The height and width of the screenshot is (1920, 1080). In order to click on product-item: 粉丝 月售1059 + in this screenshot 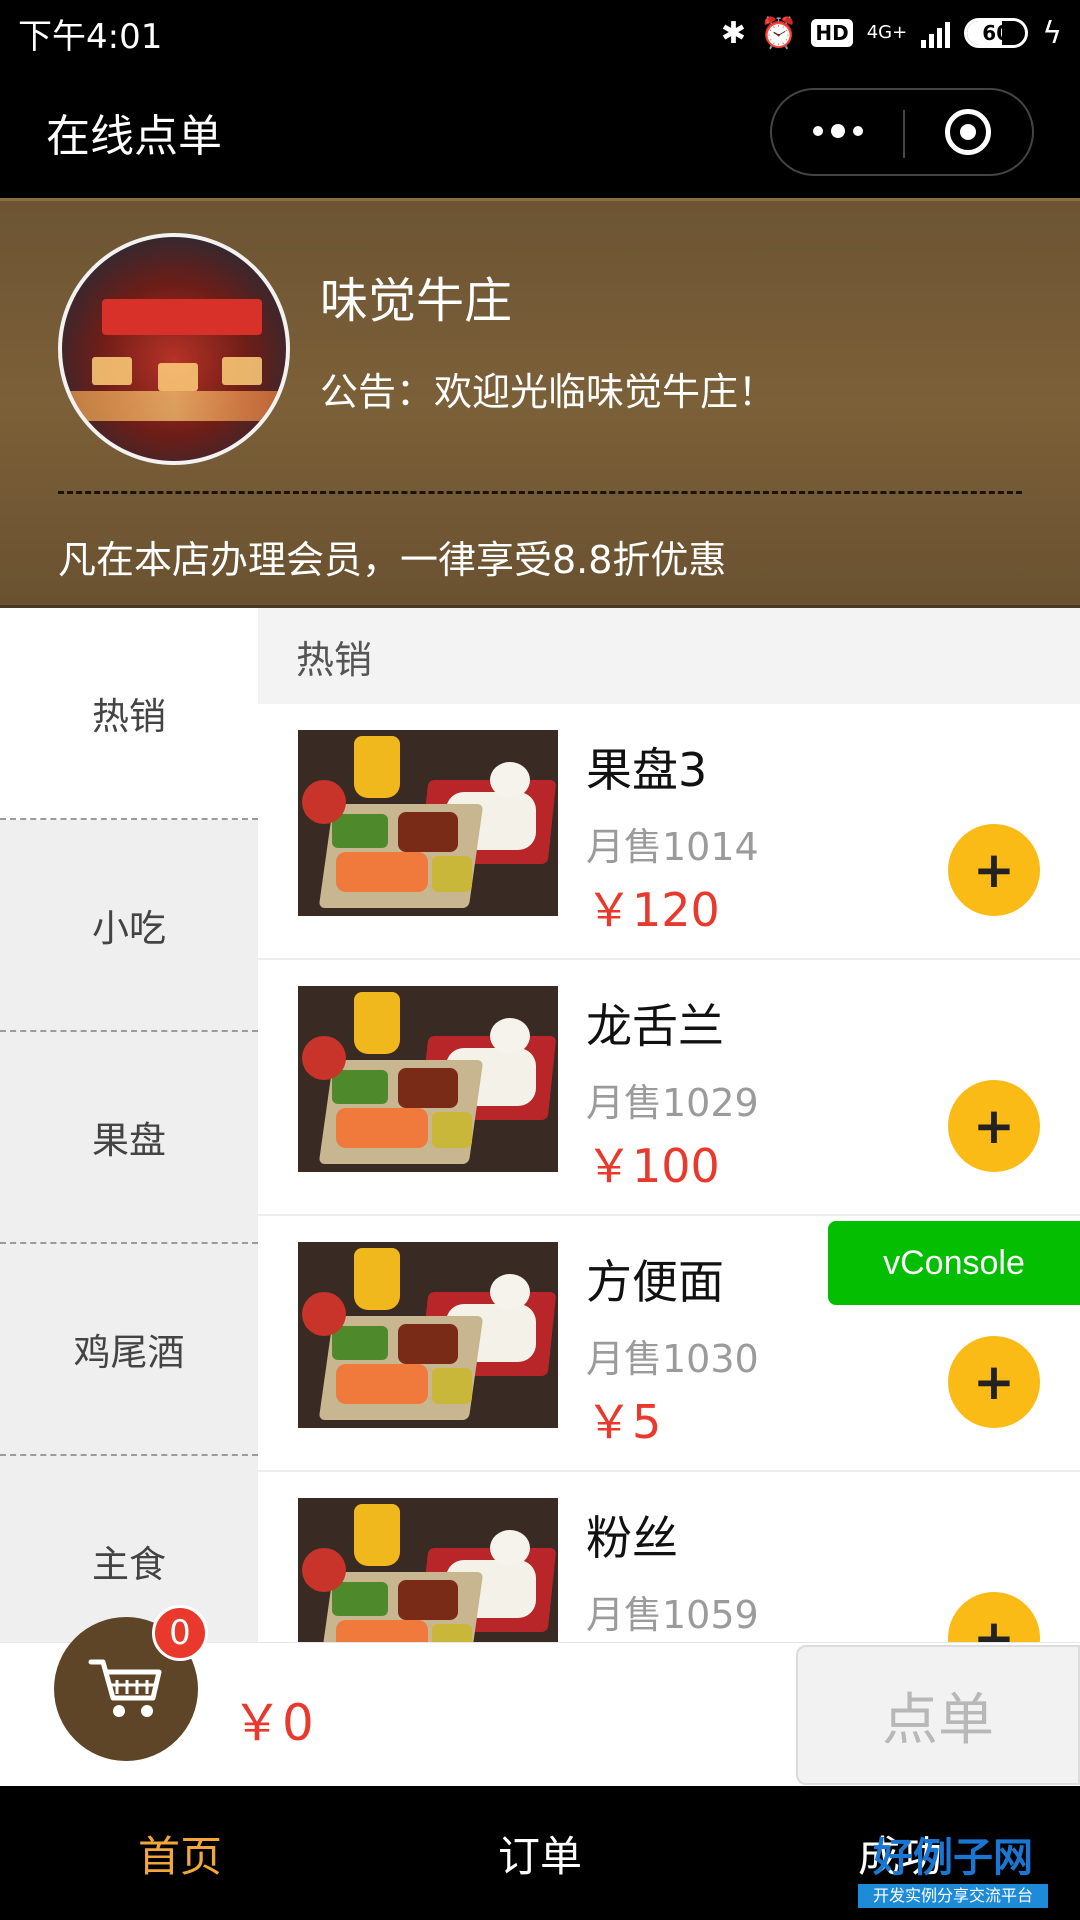, I will do `click(669, 1557)`.